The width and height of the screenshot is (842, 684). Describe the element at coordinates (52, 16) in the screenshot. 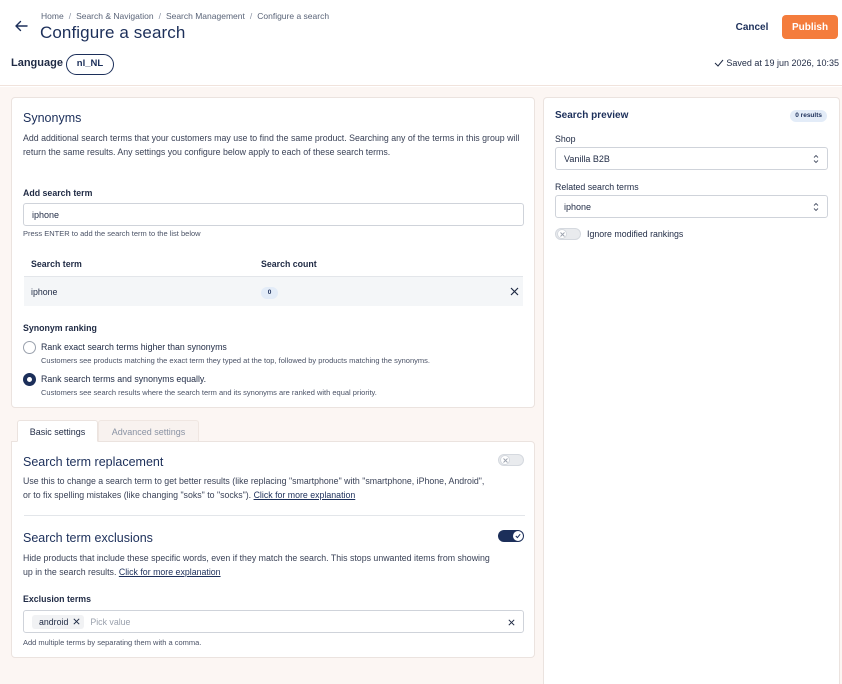

I see `breadcrumb-home: Home` at that location.